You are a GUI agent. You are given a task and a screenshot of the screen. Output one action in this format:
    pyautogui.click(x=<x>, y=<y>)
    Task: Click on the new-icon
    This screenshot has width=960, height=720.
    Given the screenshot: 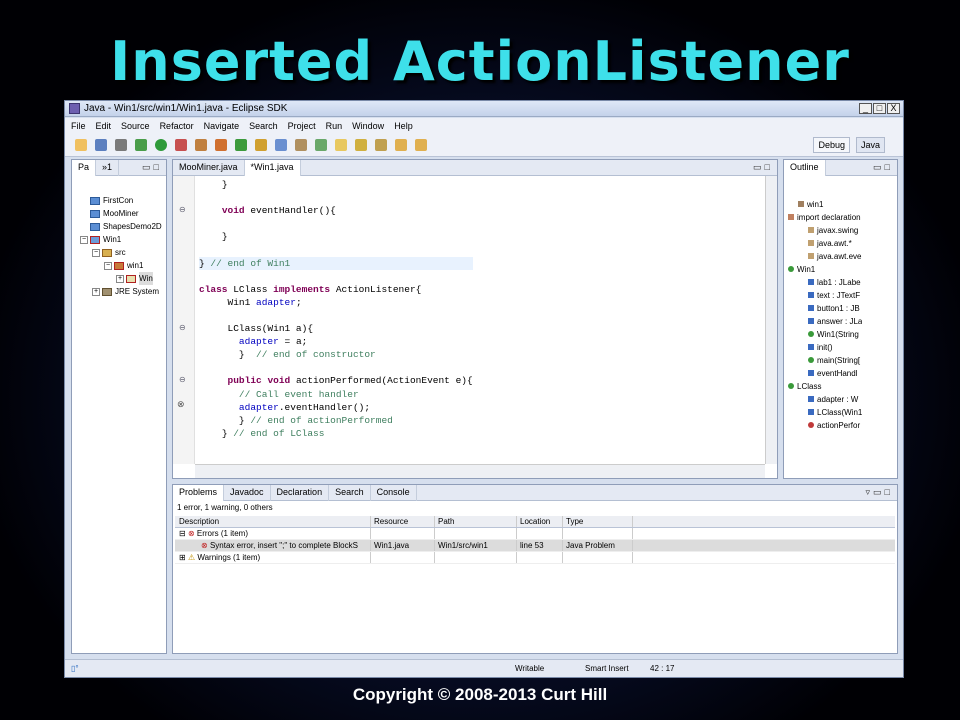 What is the action you would take?
    pyautogui.click(x=81, y=144)
    